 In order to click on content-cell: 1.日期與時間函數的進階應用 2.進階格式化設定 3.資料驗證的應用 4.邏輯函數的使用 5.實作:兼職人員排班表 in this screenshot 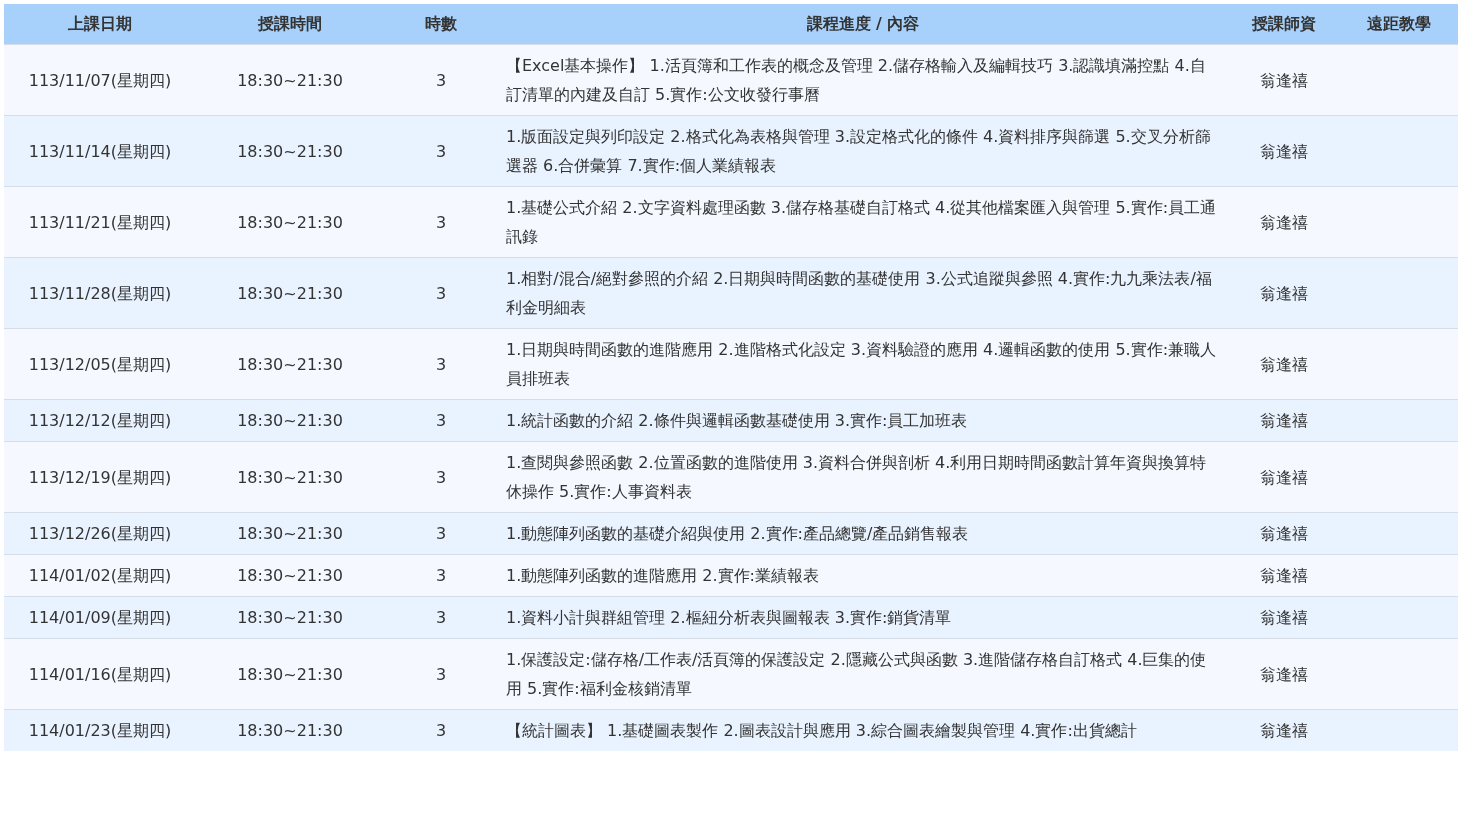, I will do `click(863, 364)`.